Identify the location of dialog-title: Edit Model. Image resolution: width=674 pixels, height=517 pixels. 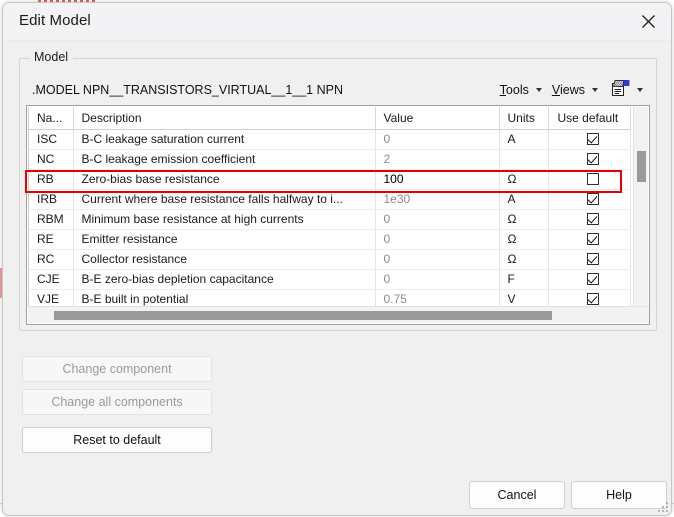
(55, 20).